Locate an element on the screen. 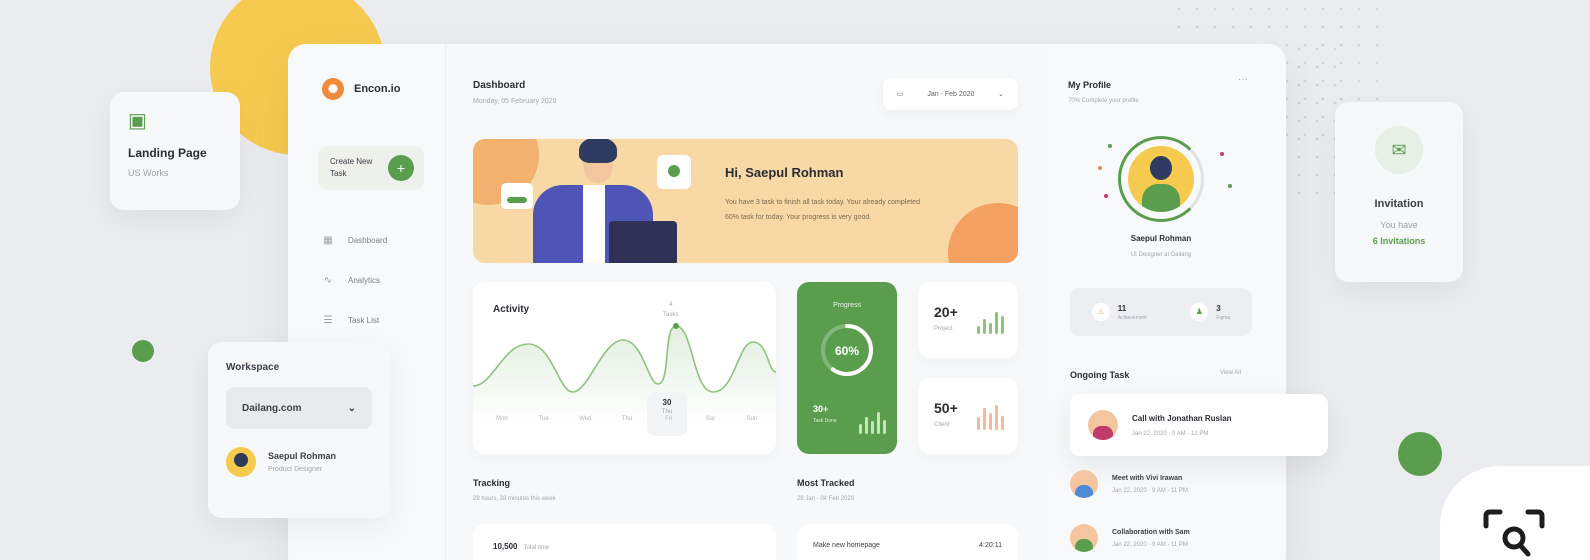  progress-value: 60% is located at coordinates (847, 351).